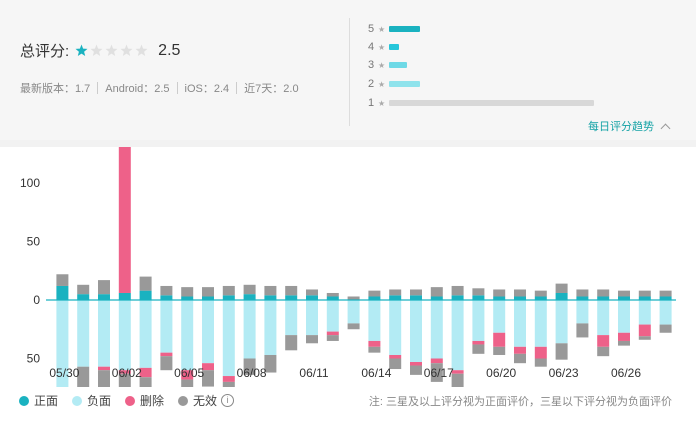 The height and width of the screenshot is (437, 696). Describe the element at coordinates (38, 400) in the screenshot. I see `legend-item-positive: 正面` at that location.